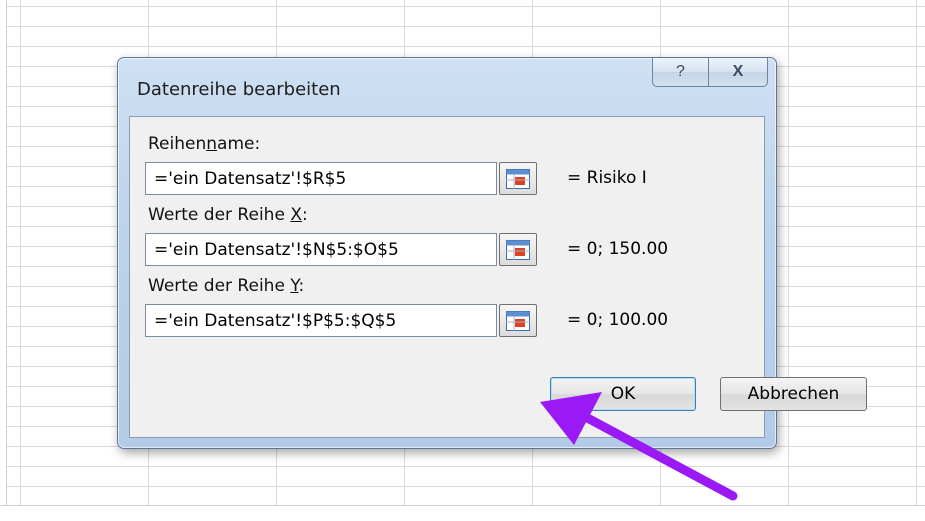 The height and width of the screenshot is (521, 925). What do you see at coordinates (639, 446) in the screenshot?
I see `annotation-arrow` at bounding box center [639, 446].